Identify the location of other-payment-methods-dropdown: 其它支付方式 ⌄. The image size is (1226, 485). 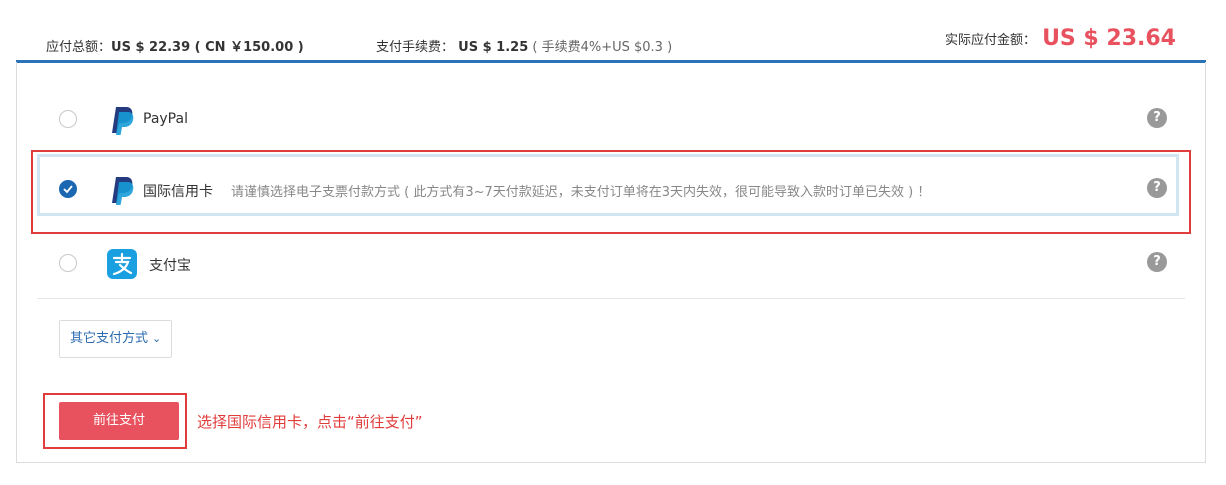
(116, 339).